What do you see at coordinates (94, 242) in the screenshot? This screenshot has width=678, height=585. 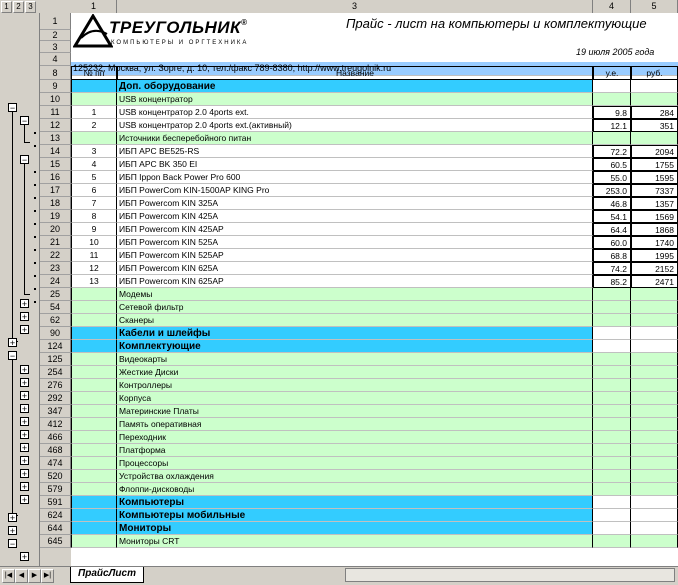 I see `item-number-cell: 10` at bounding box center [94, 242].